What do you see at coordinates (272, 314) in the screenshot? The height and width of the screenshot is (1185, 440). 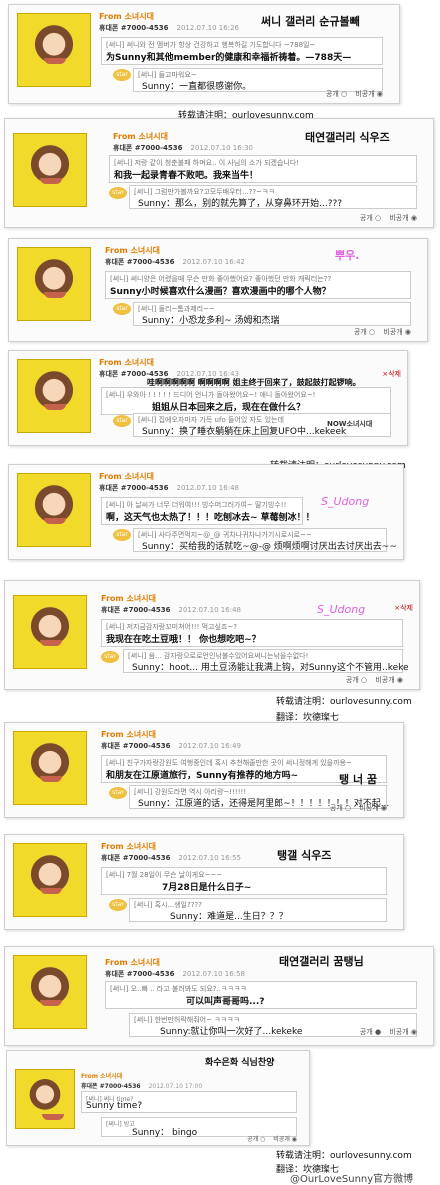 I see `answer-box: [써니] 둘리~톰과제리~~ Sunny：小恐龙多利~ 汤姆和杰瑞` at bounding box center [272, 314].